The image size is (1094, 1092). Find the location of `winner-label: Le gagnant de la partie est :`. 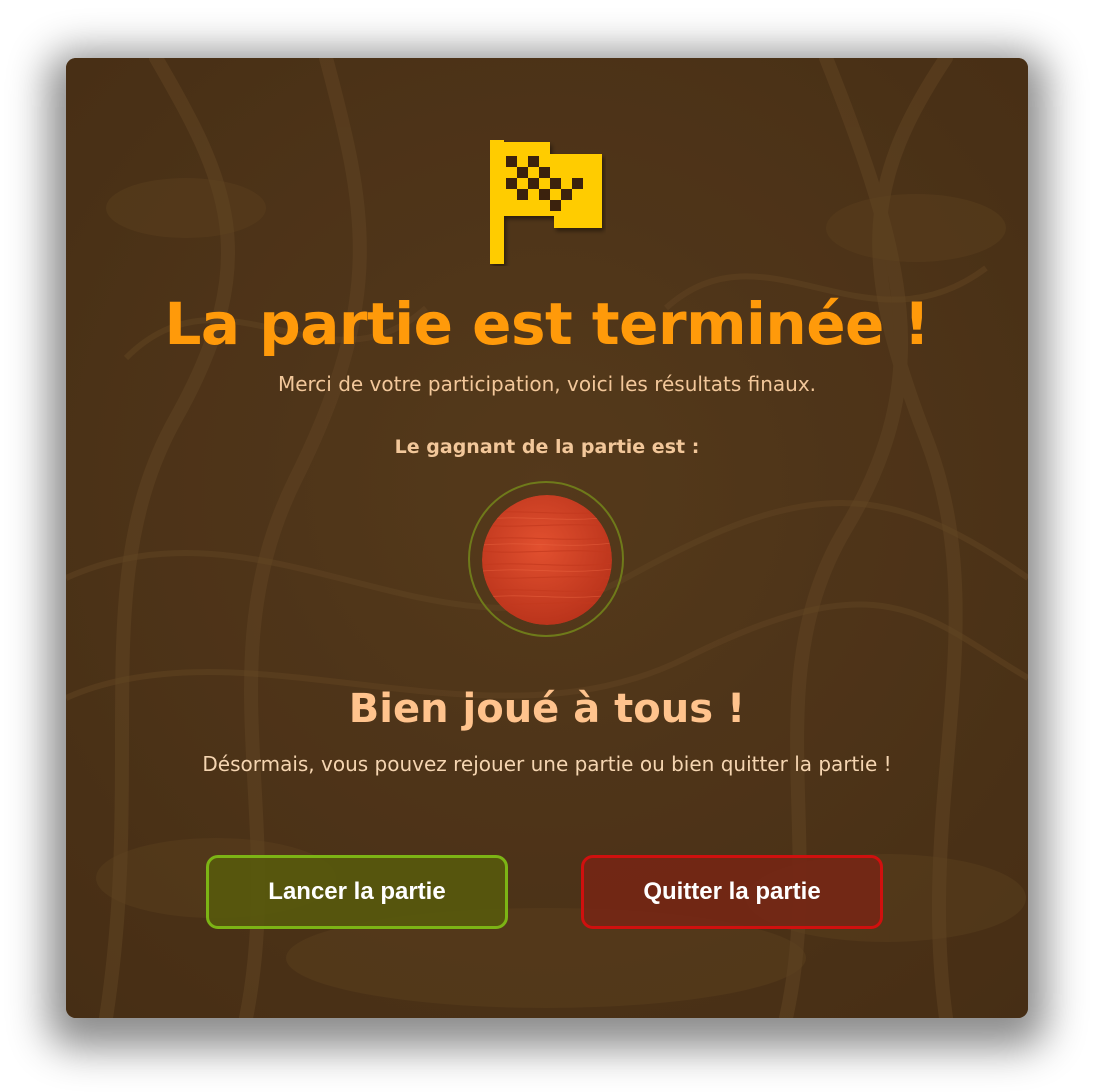

winner-label: Le gagnant de la partie est : is located at coordinates (547, 447).